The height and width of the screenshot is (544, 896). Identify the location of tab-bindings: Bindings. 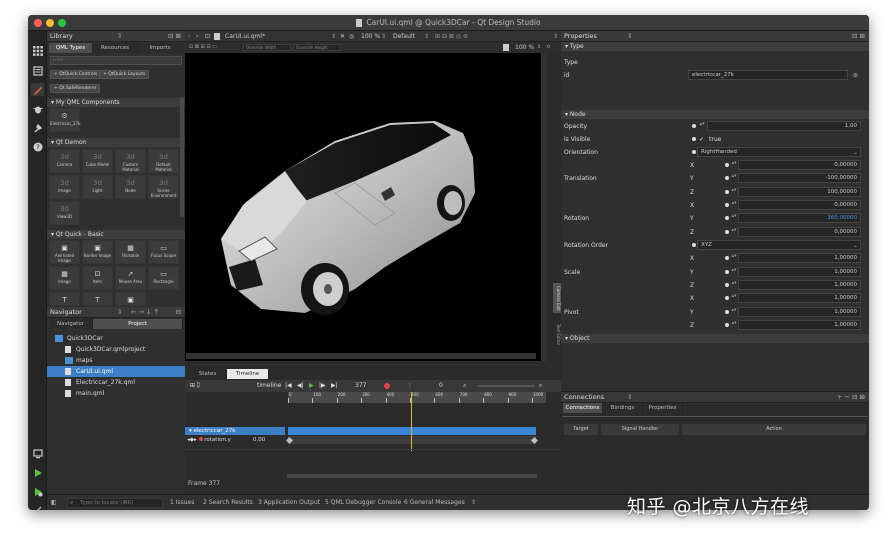
(623, 408).